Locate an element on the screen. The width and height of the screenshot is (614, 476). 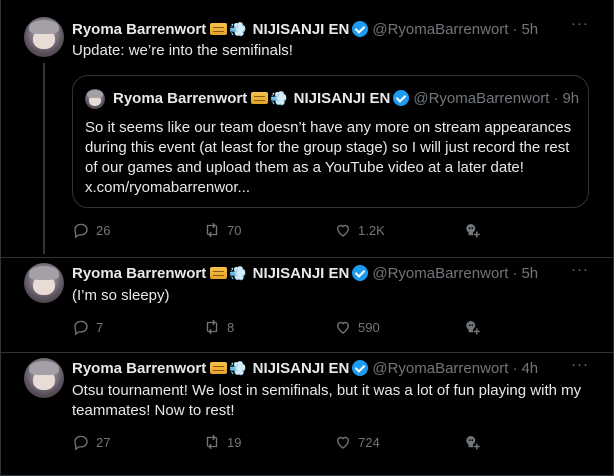
like-button: 1.2K is located at coordinates (359, 230).